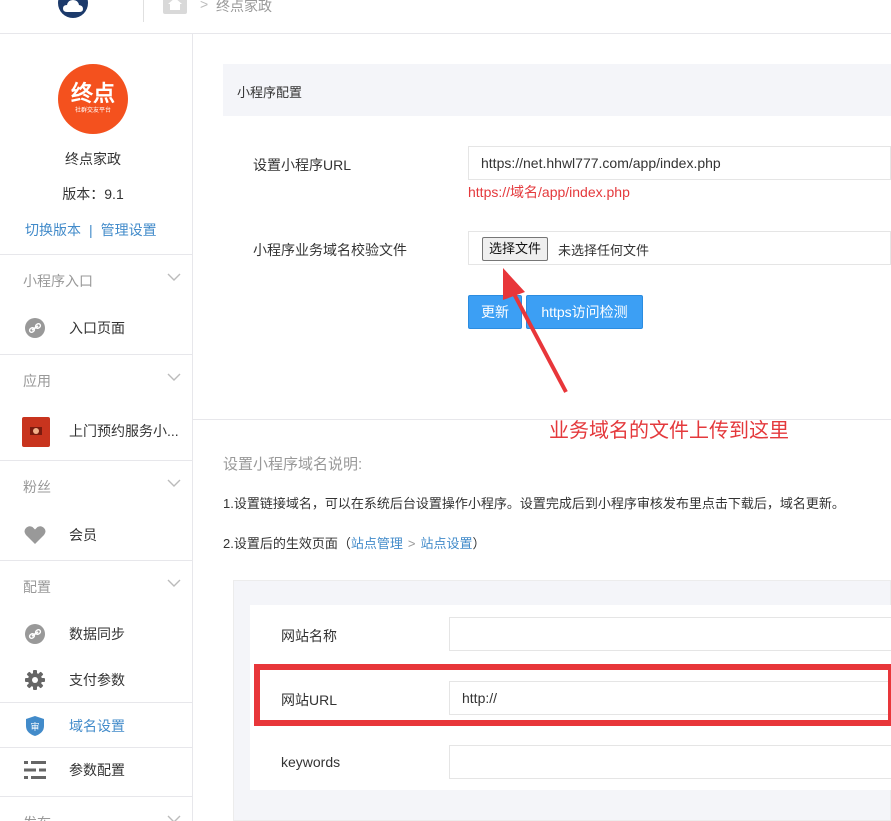  Describe the element at coordinates (670, 634) in the screenshot. I see `site-name-input` at that location.